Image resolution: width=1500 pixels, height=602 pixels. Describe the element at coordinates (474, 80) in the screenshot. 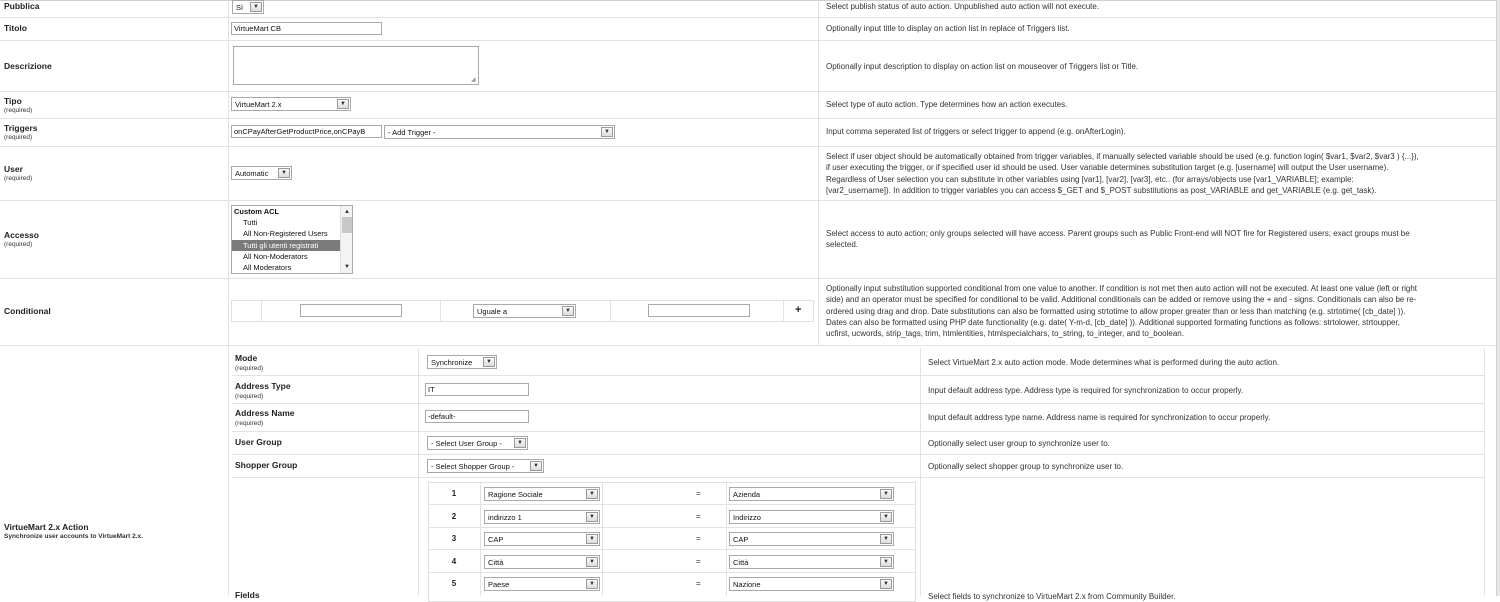

I see `resize-grip-icon: ◢` at that location.